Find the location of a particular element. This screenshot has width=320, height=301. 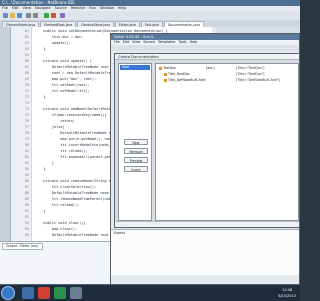

line-number: 64 is located at coordinates (26, 49).